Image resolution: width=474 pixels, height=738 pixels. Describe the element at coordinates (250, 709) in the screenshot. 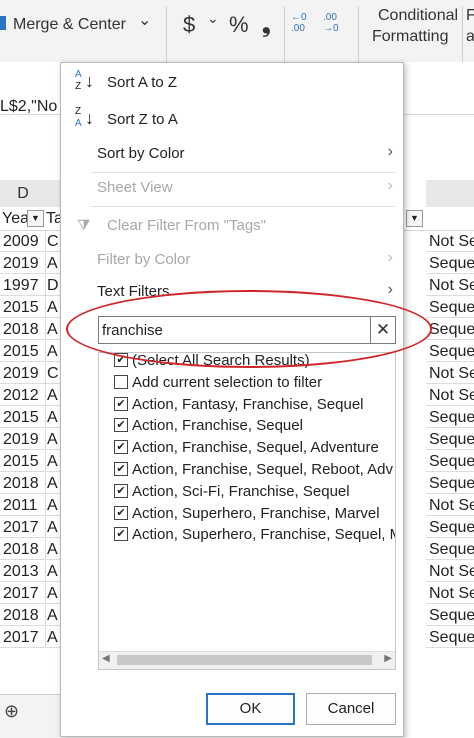

I see `ok-button: OK` at that location.